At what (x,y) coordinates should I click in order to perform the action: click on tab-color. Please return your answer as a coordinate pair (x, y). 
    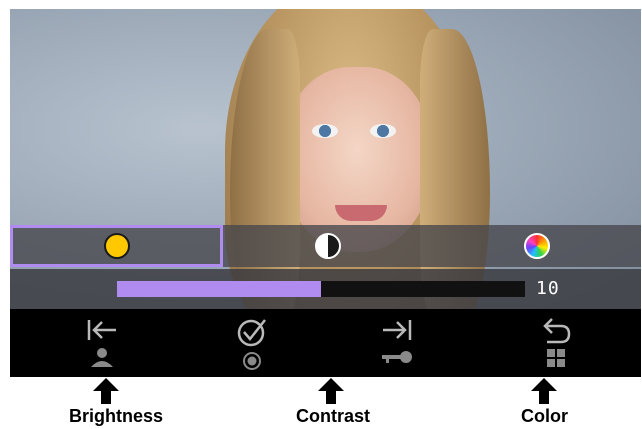
    Looking at the image, I should click on (536, 246).